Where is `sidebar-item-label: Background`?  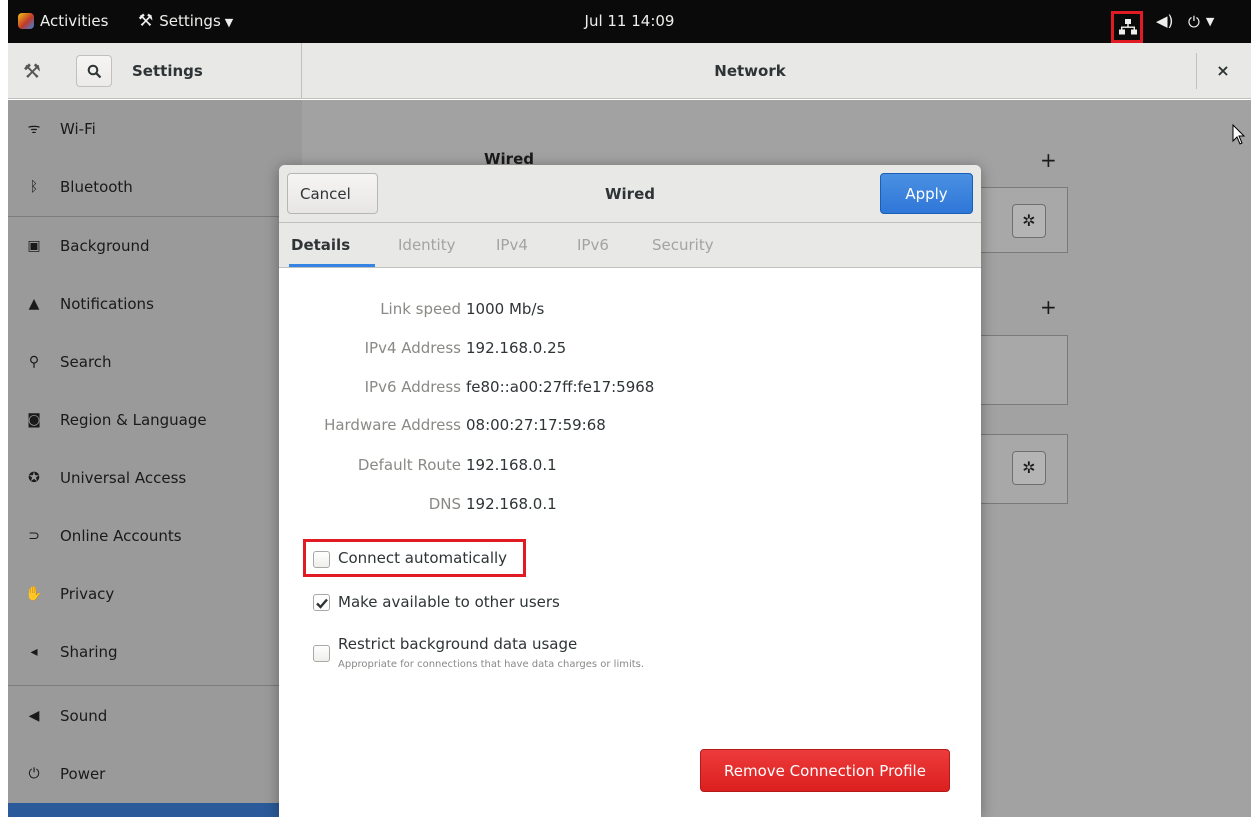 sidebar-item-label: Background is located at coordinates (105, 246).